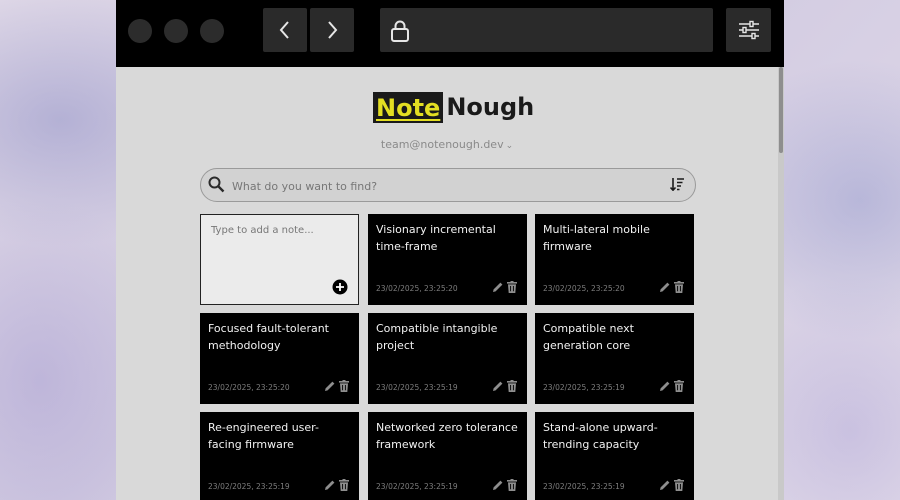  Describe the element at coordinates (400, 31) in the screenshot. I see `lock-icon` at that location.